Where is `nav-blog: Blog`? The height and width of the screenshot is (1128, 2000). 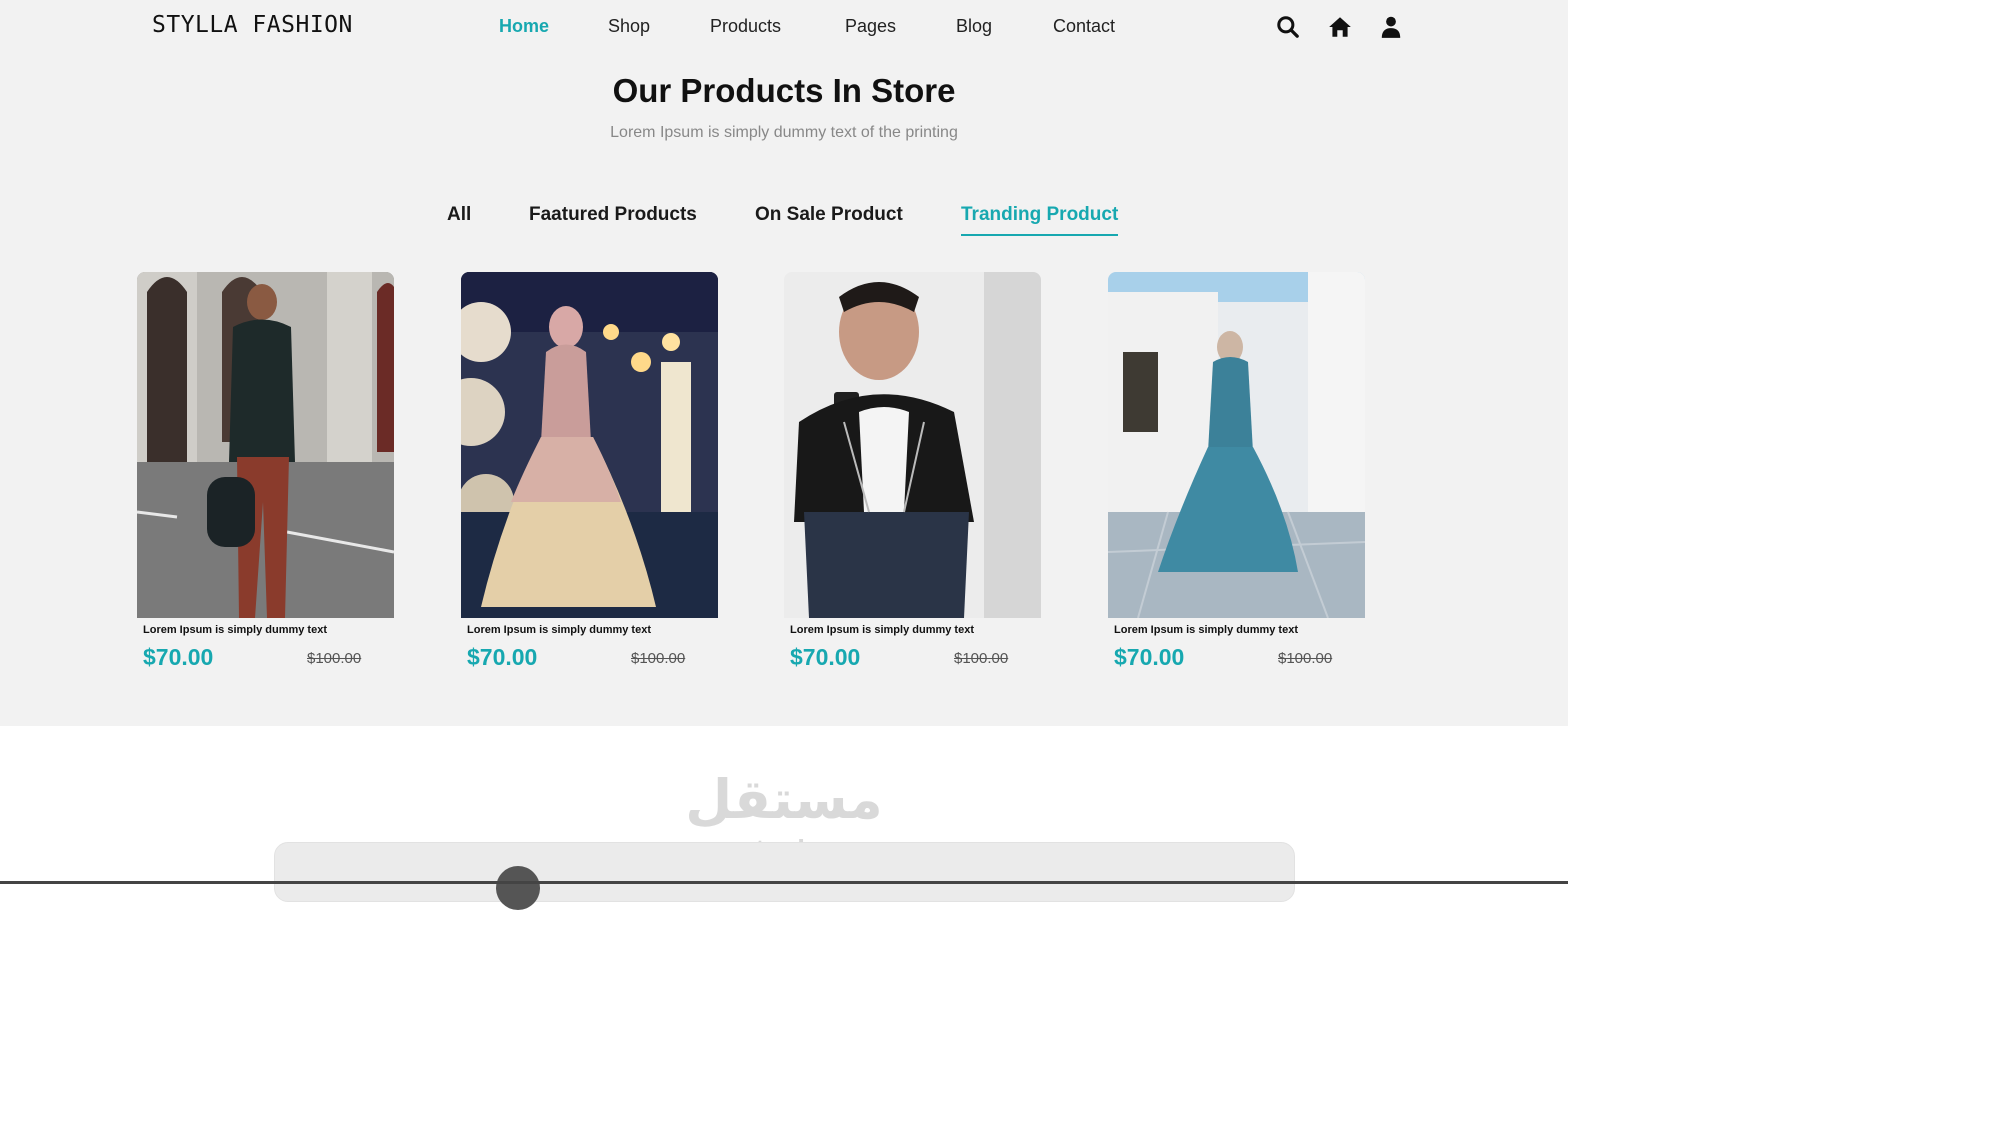 nav-blog: Blog is located at coordinates (974, 26).